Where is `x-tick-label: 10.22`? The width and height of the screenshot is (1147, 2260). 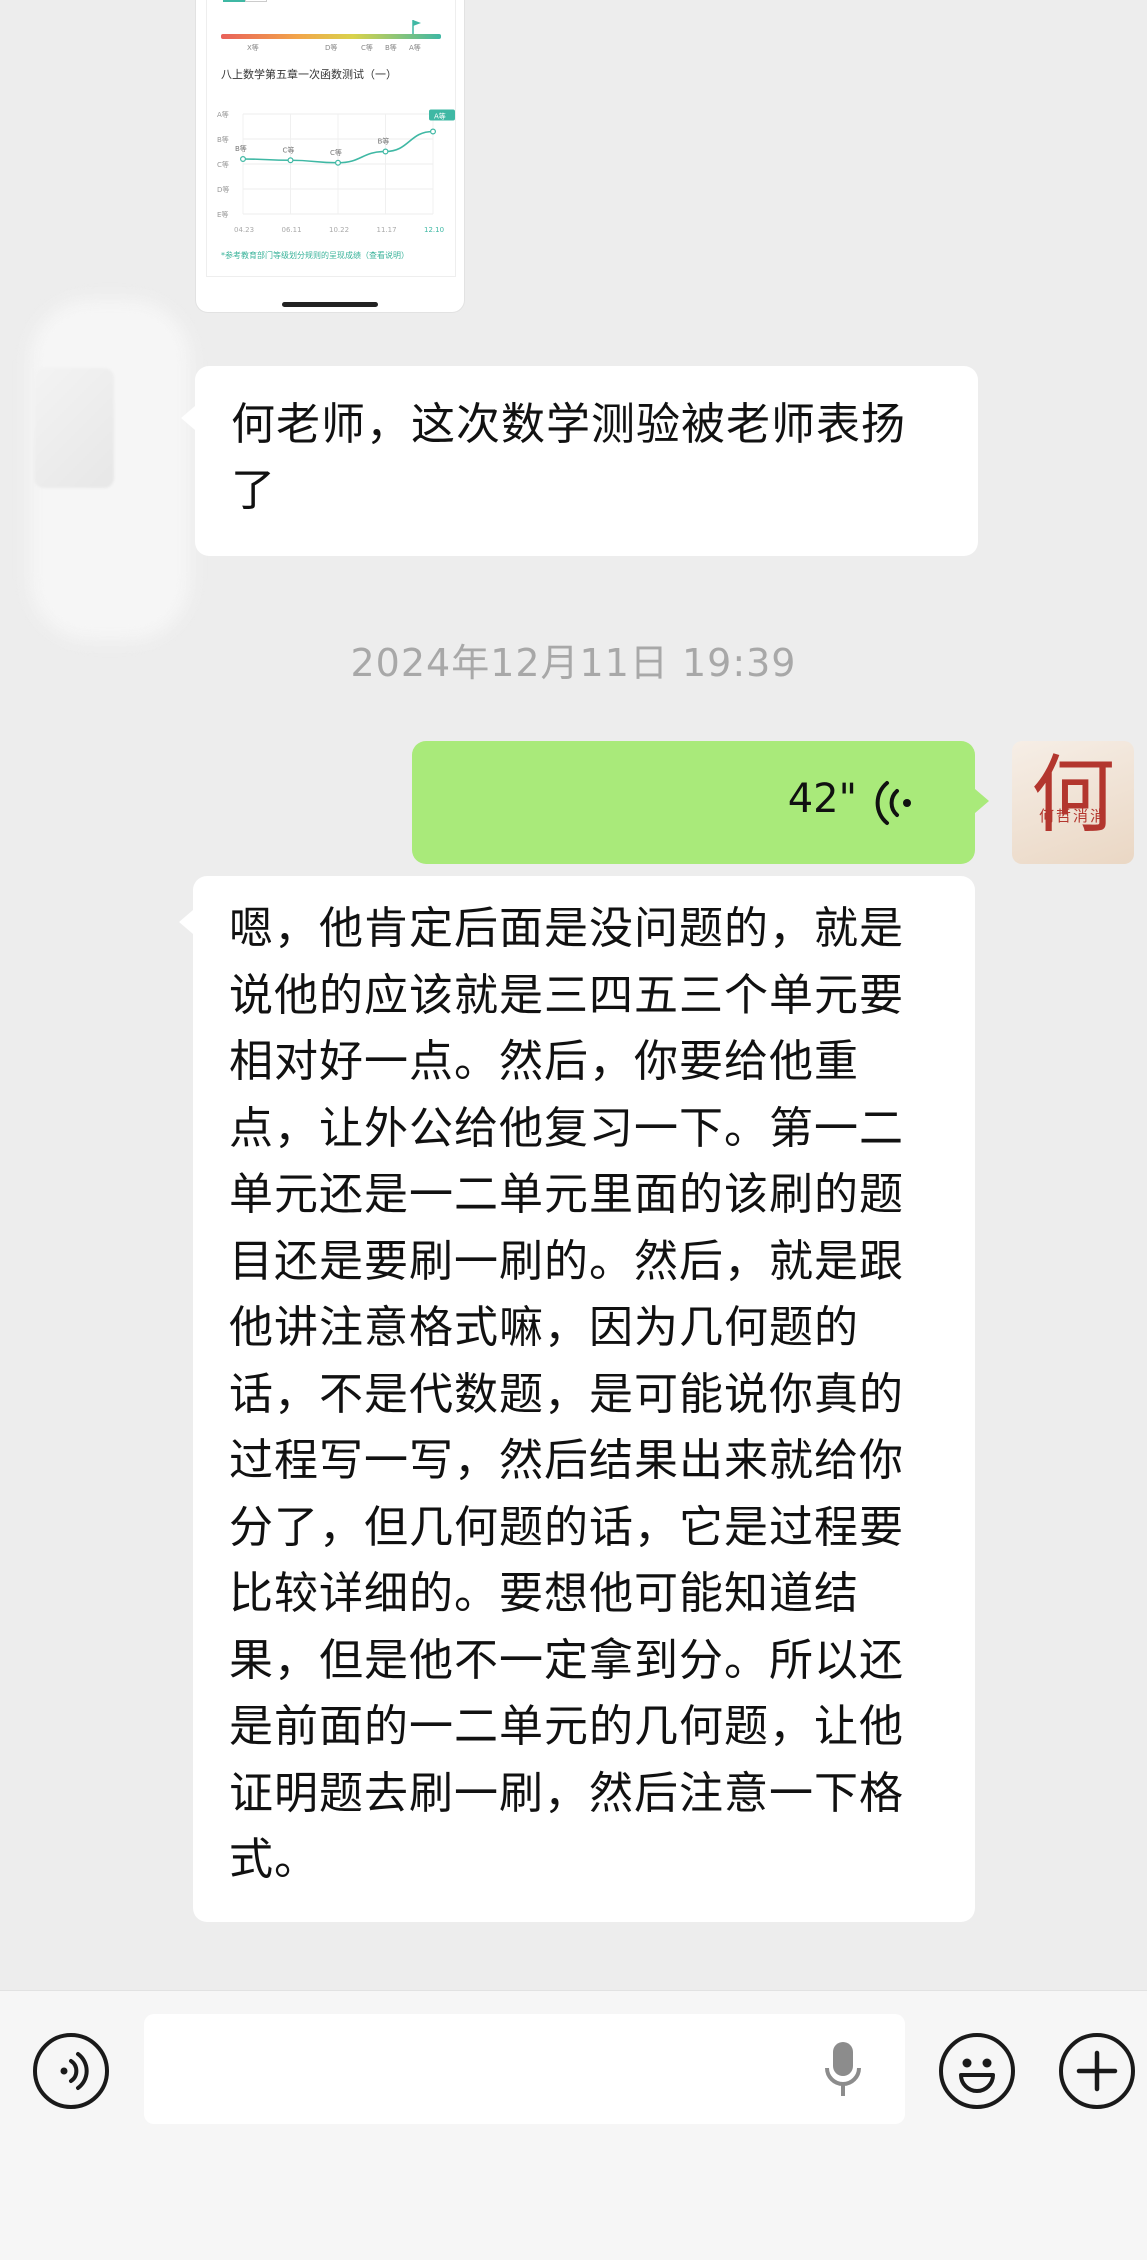 x-tick-label: 10.22 is located at coordinates (339, 230).